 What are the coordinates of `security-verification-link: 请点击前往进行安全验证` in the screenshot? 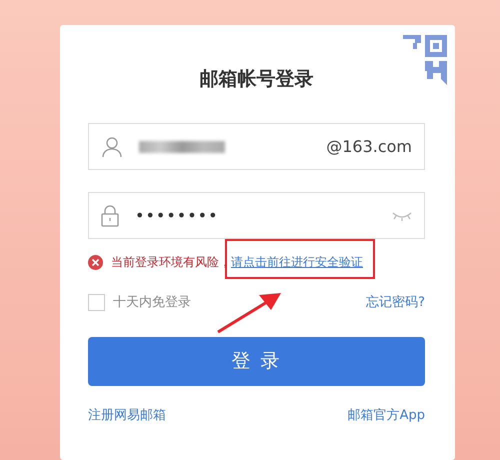 It's located at (297, 262).